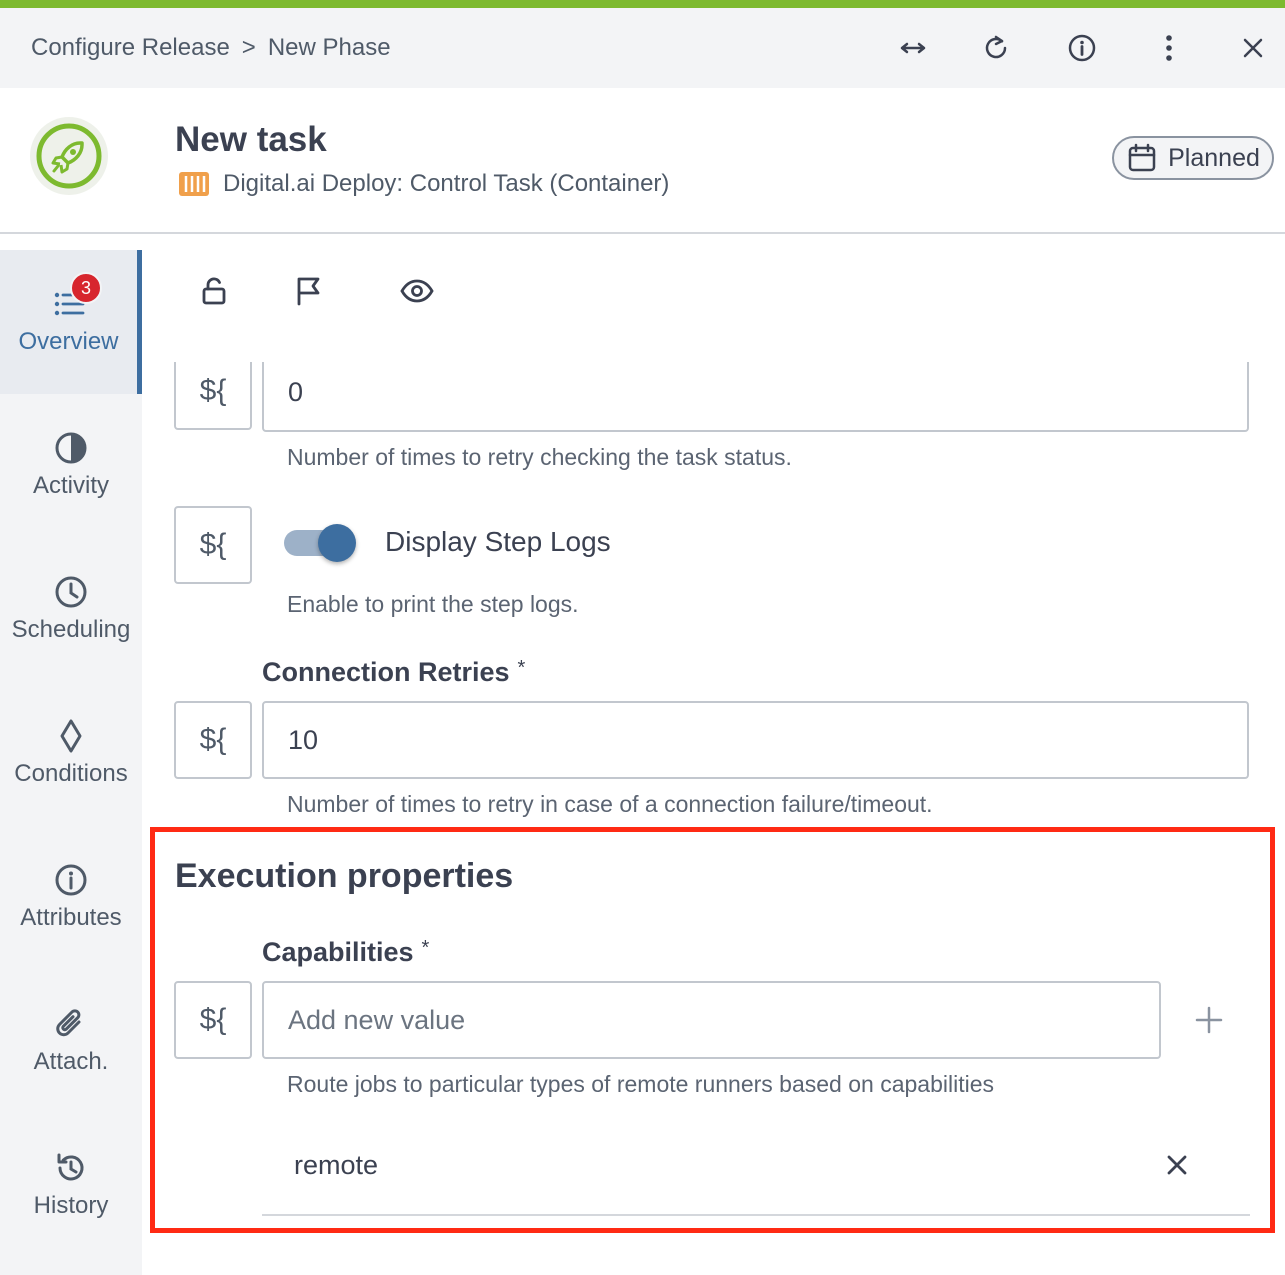 The height and width of the screenshot is (1275, 1285). What do you see at coordinates (337, 543) in the screenshot?
I see `toggle-knob` at bounding box center [337, 543].